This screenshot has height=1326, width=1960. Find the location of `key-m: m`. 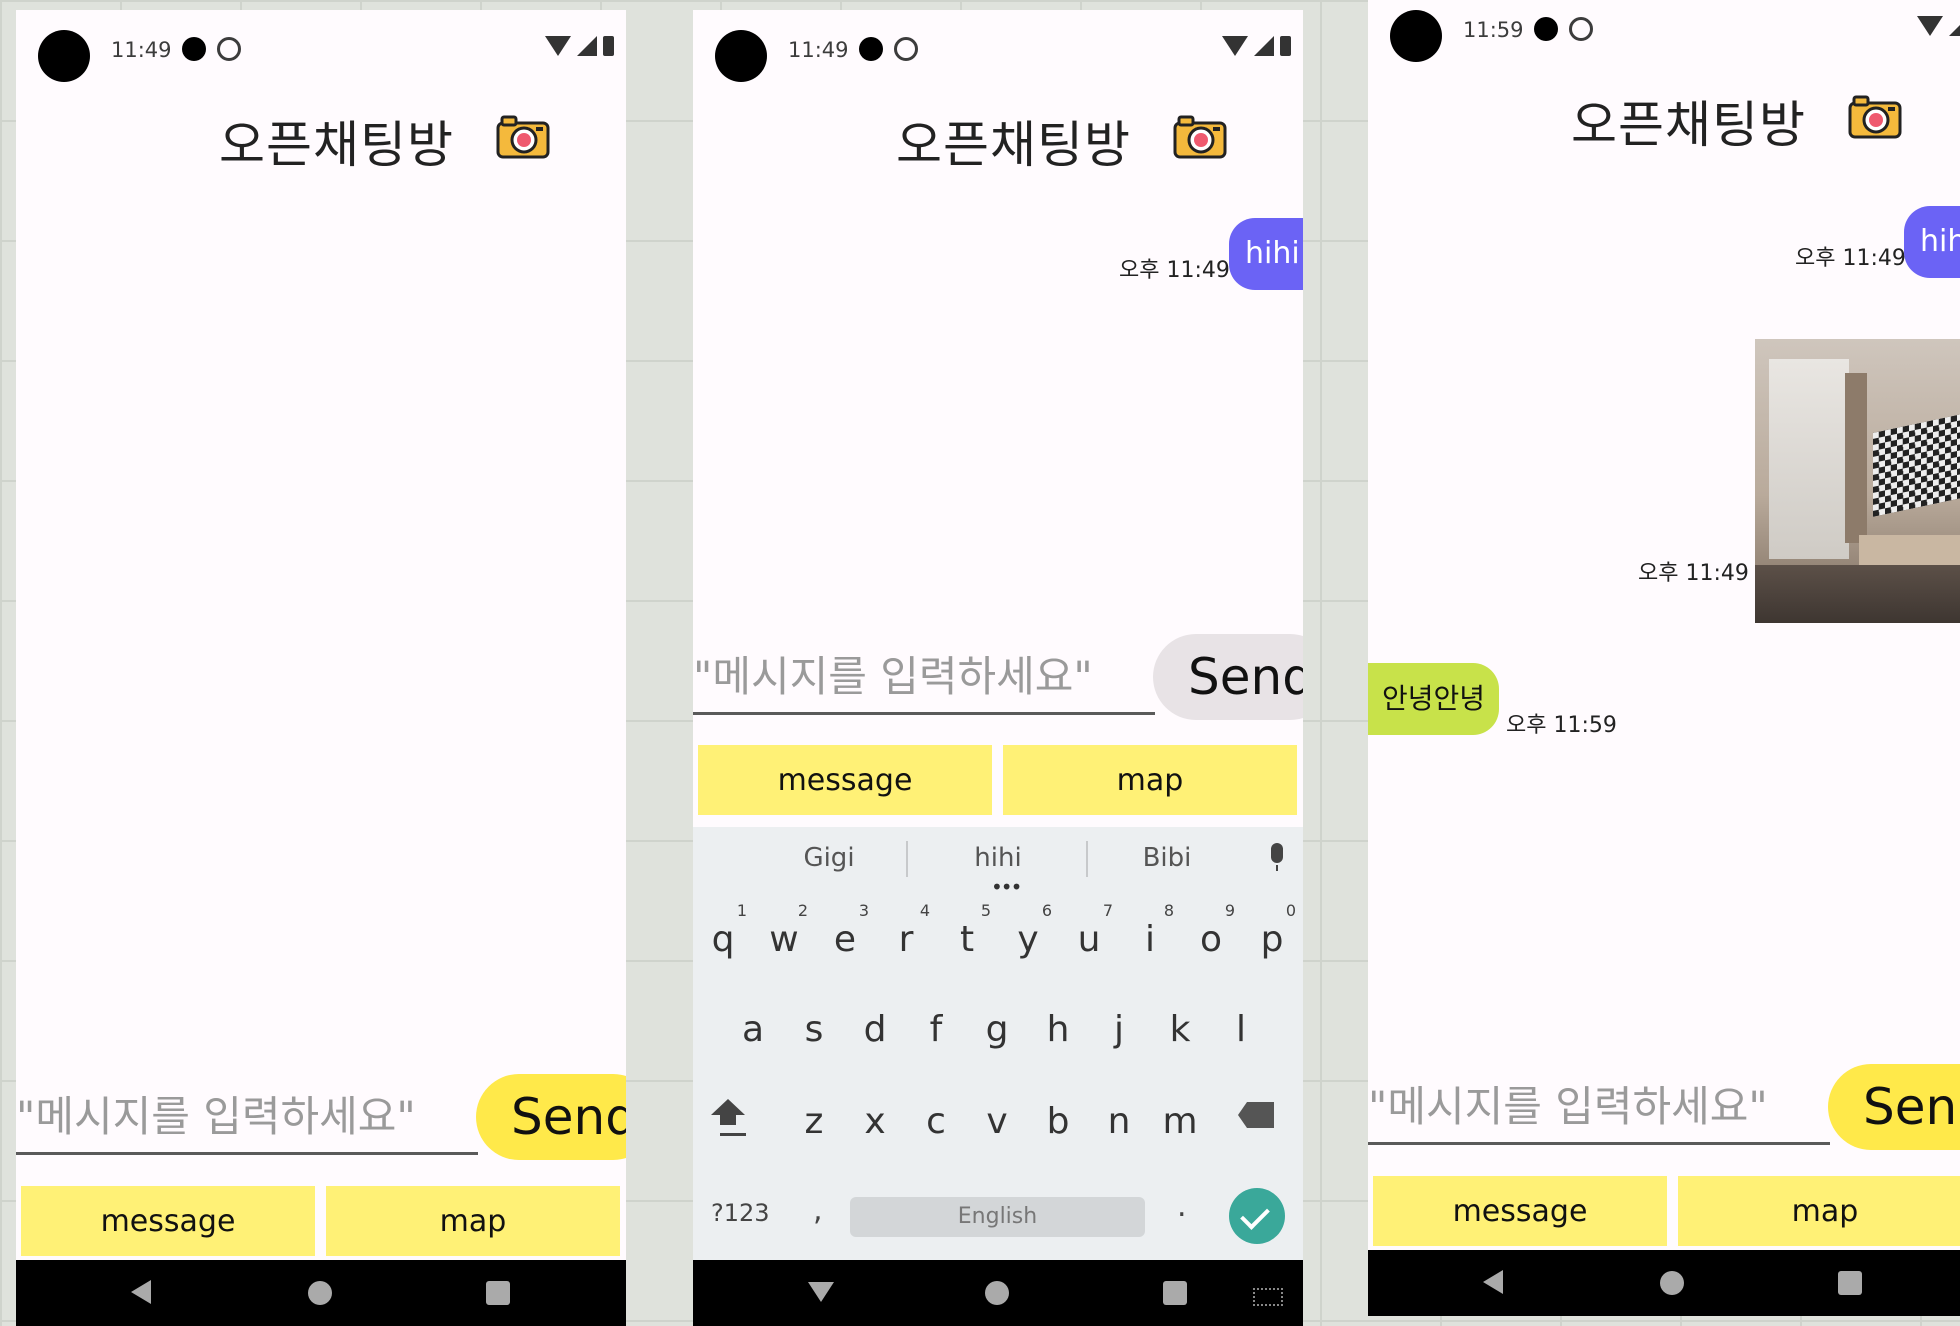

key-m: m is located at coordinates (1180, 1116).